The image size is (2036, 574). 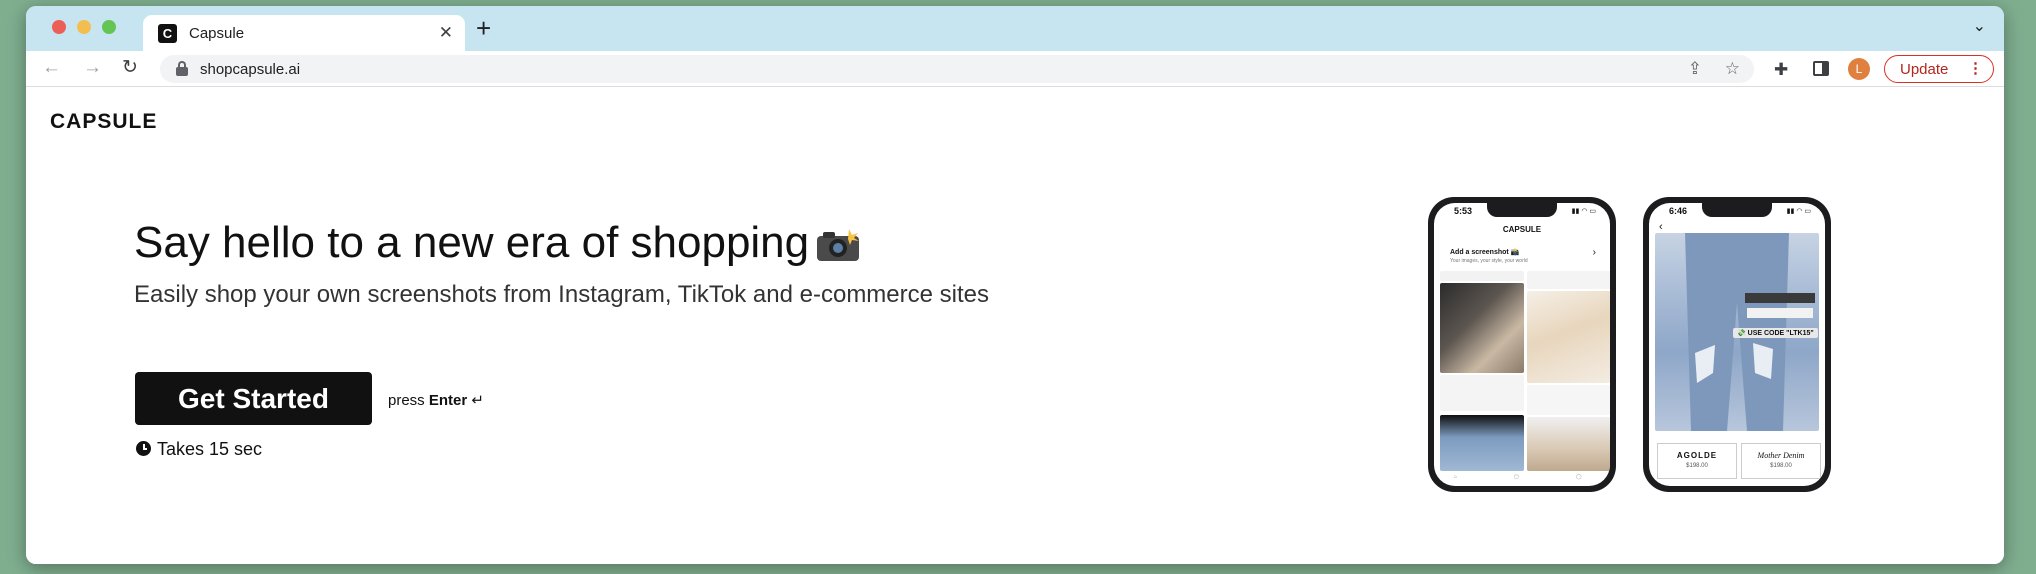 I want to click on browser-toolbar: ← → ↻ shopcapsule.ai ⇪ ☆ ✚ L Update ⋮, so click(x=1015, y=69).